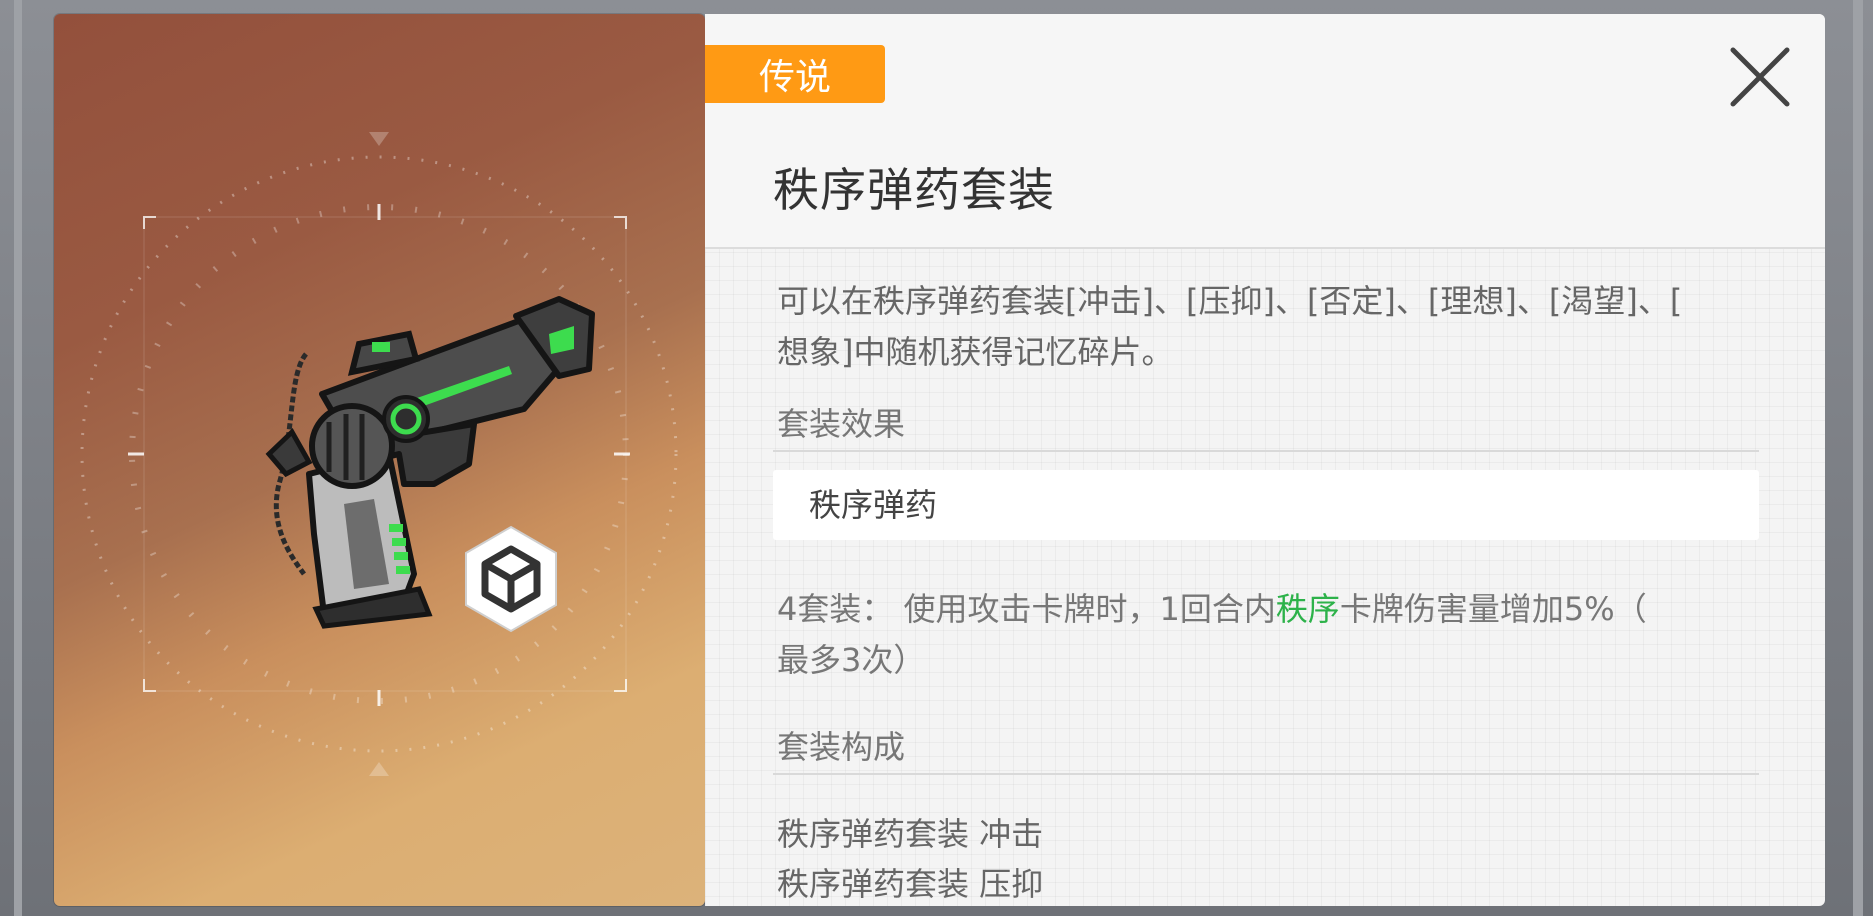 This screenshot has height=916, width=1873. I want to click on close-x-icon, so click(1760, 77).